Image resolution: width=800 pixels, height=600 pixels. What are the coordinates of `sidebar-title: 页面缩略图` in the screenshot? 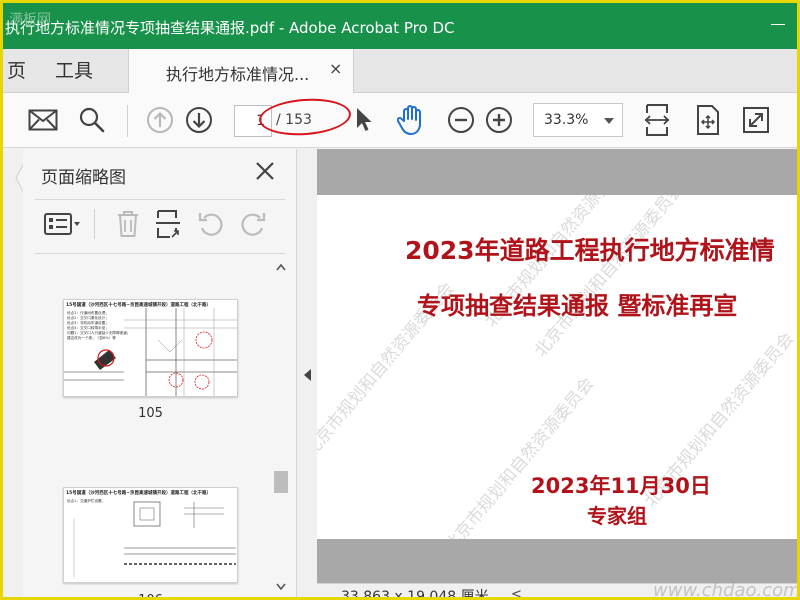 It's located at (83, 178).